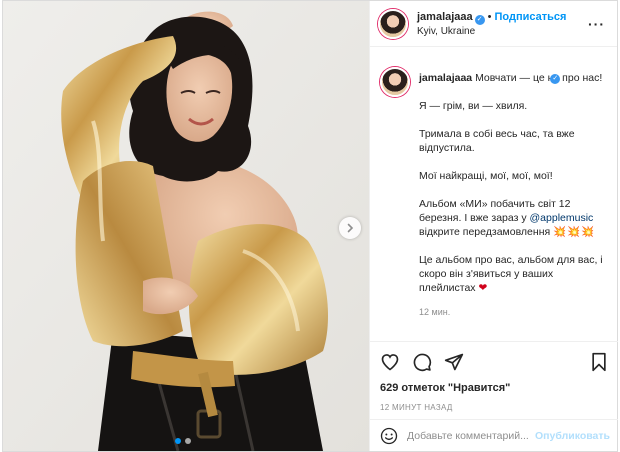  I want to click on action-icons, so click(494, 362).